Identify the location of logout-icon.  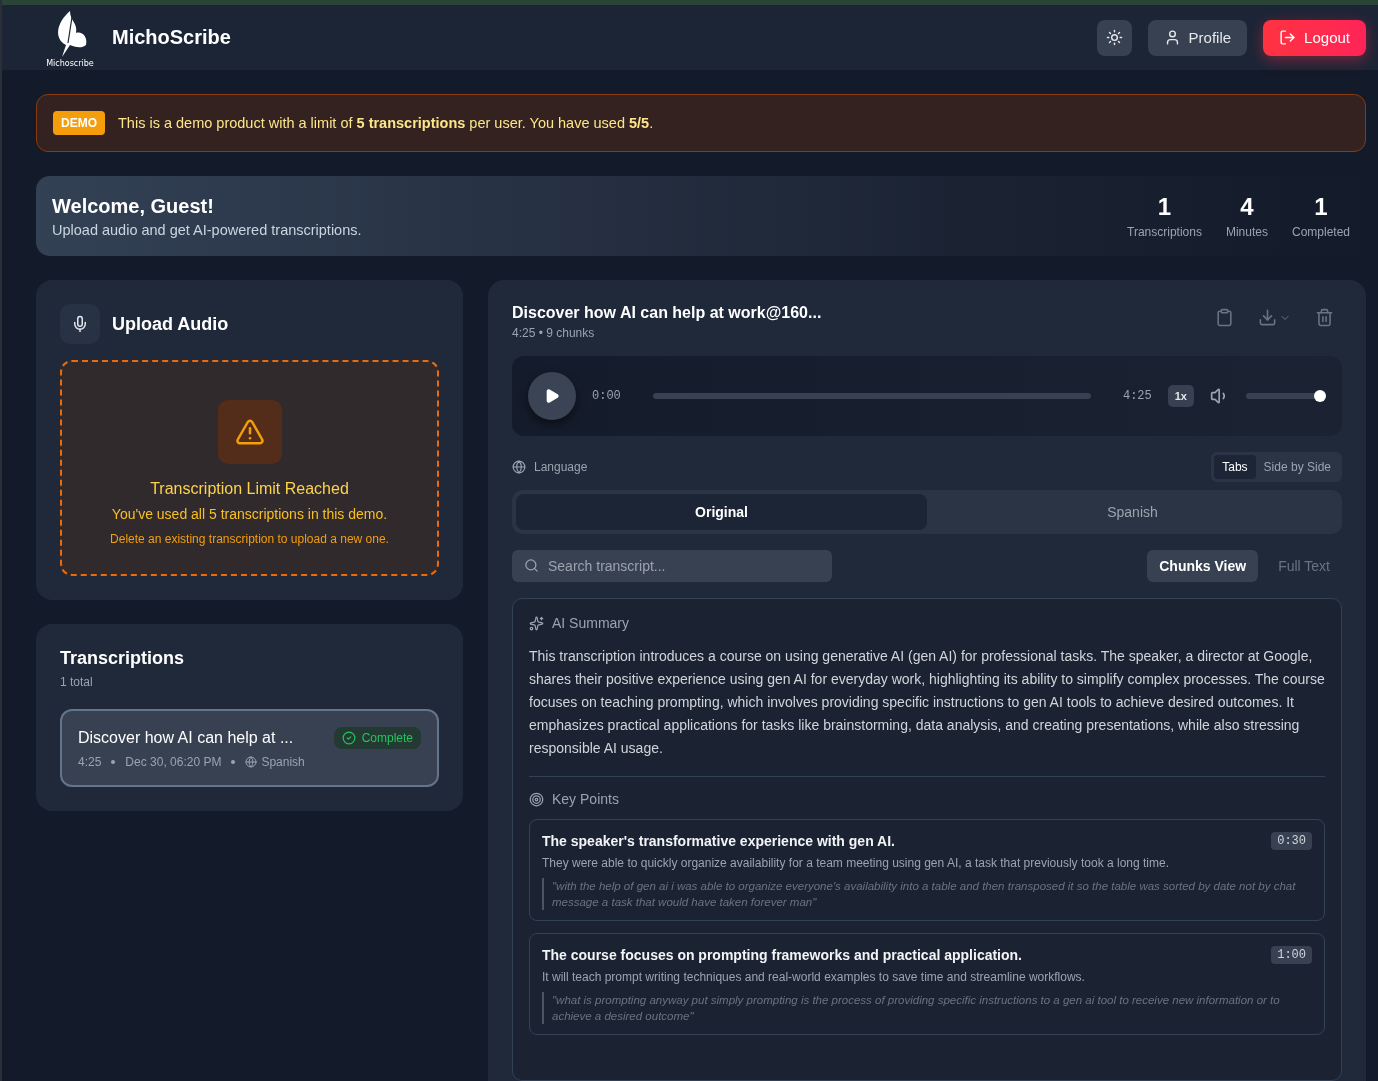
(1288, 37).